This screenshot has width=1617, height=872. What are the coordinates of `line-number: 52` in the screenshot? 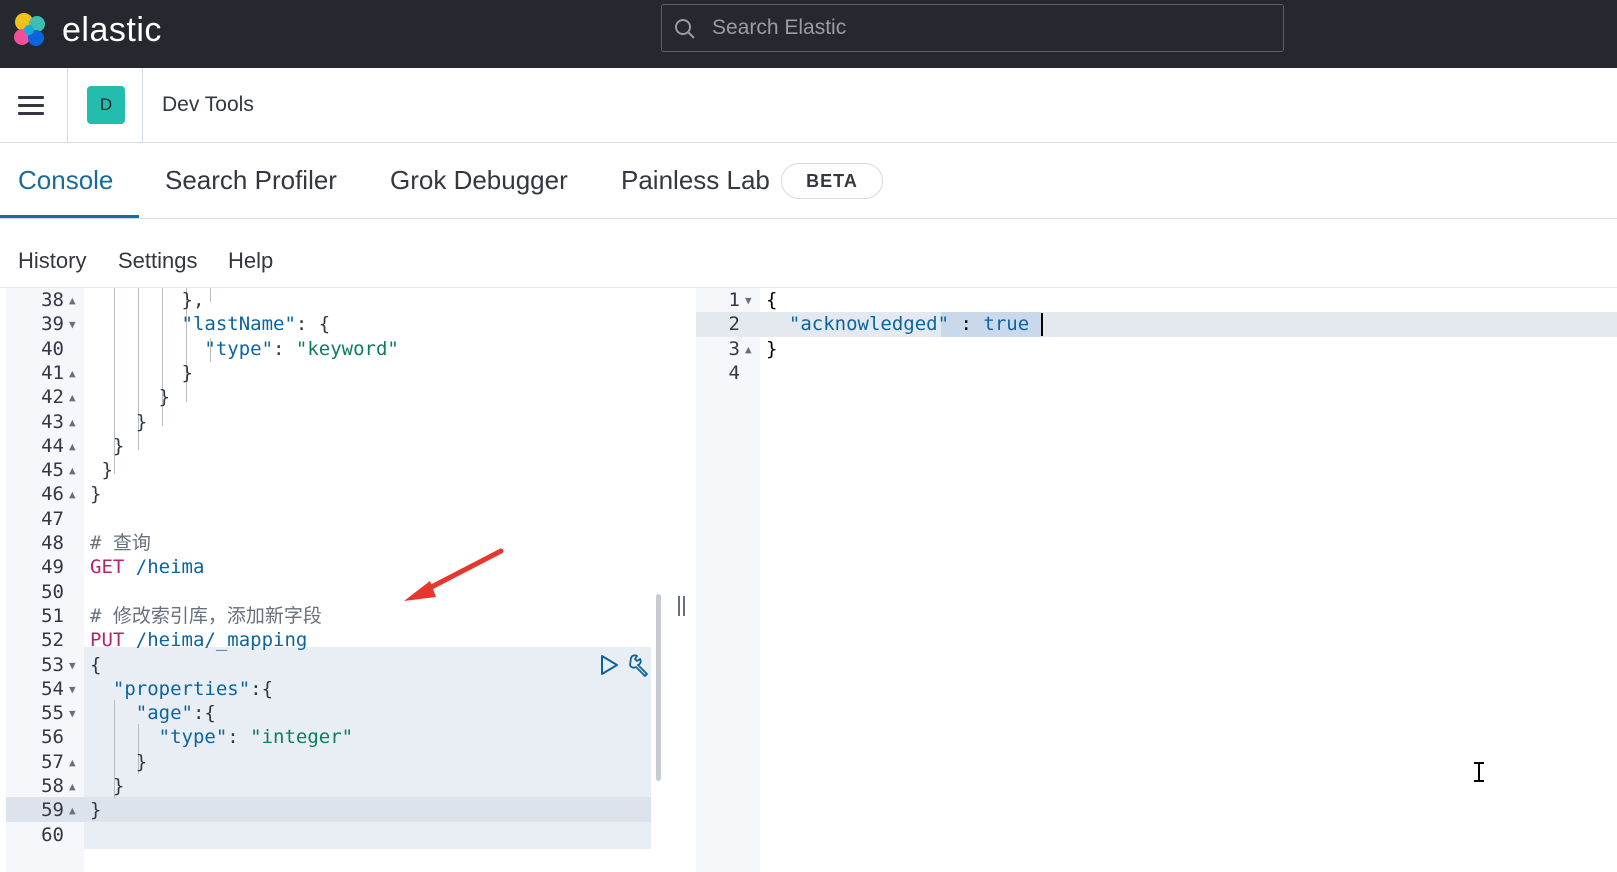 It's located at (52, 640).